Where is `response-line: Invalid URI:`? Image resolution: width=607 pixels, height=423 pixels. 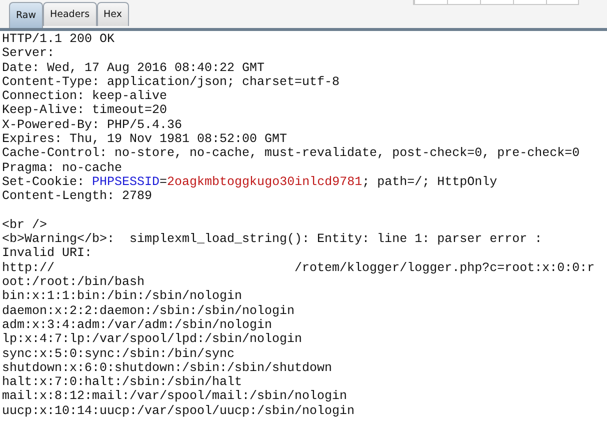
response-line: Invalid URI: is located at coordinates (47, 253).